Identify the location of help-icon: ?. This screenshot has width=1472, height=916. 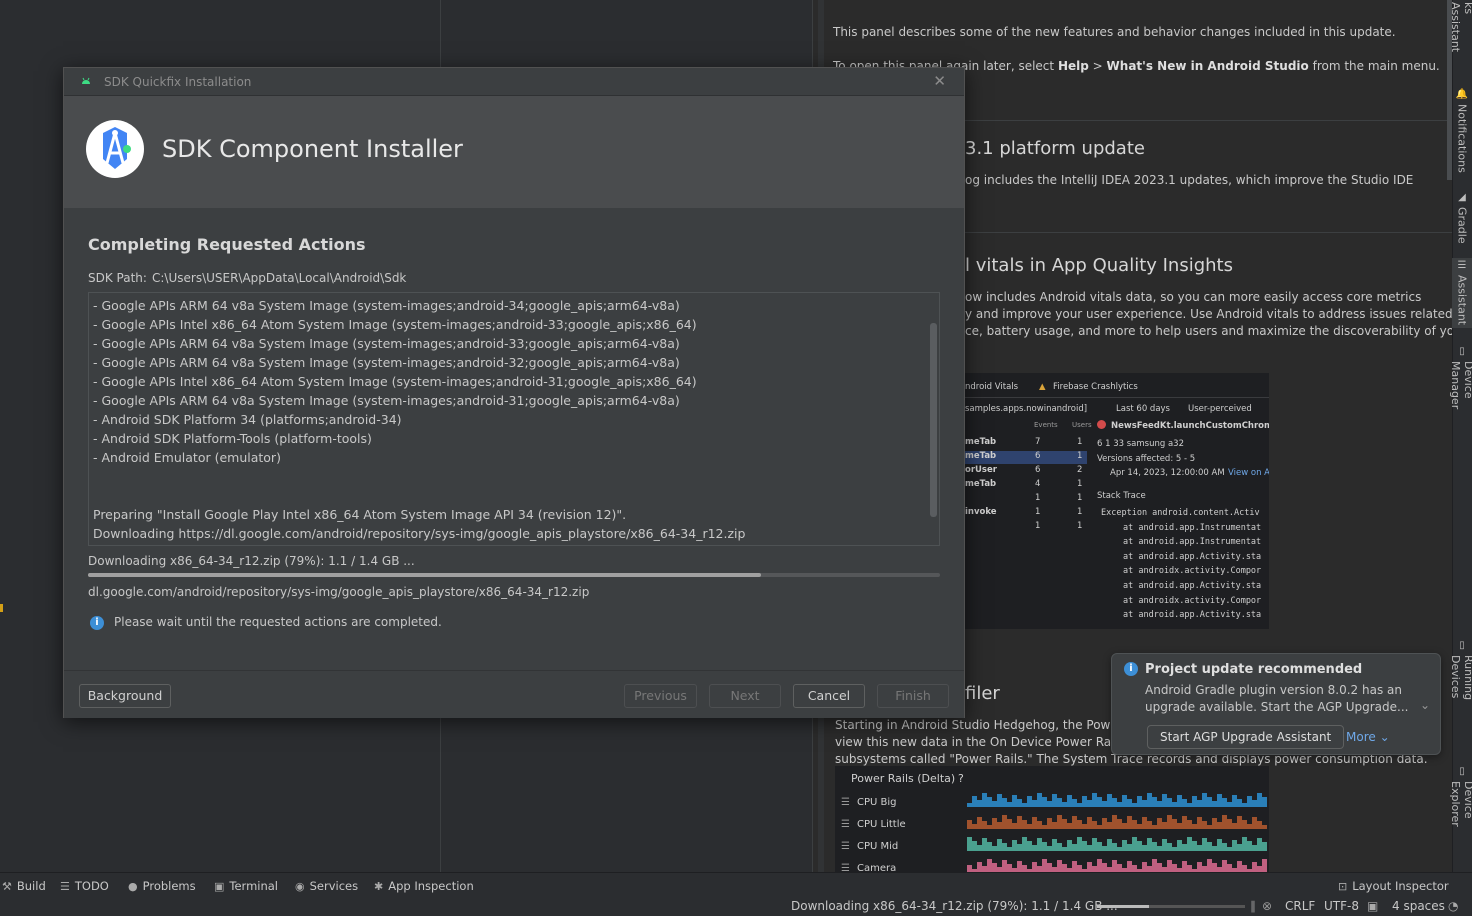
(961, 778).